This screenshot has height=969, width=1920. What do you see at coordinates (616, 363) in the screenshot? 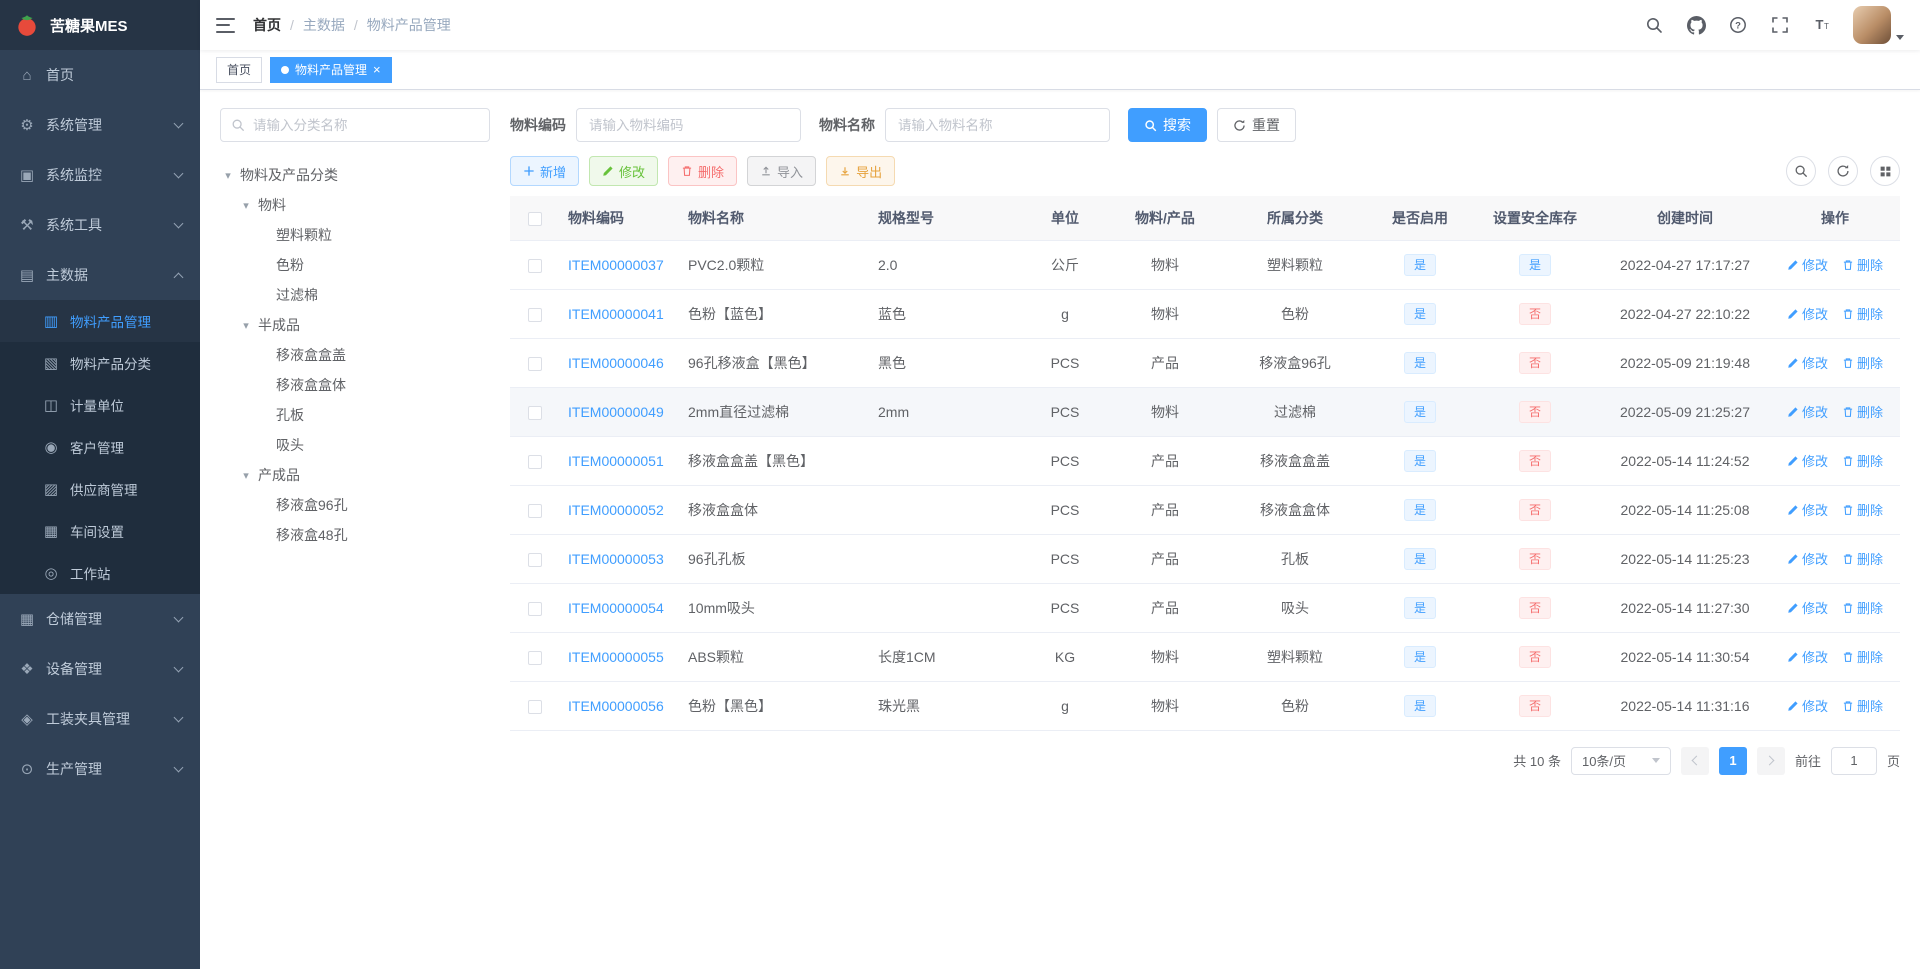
I see `item-code-link: ITEM00000046` at bounding box center [616, 363].